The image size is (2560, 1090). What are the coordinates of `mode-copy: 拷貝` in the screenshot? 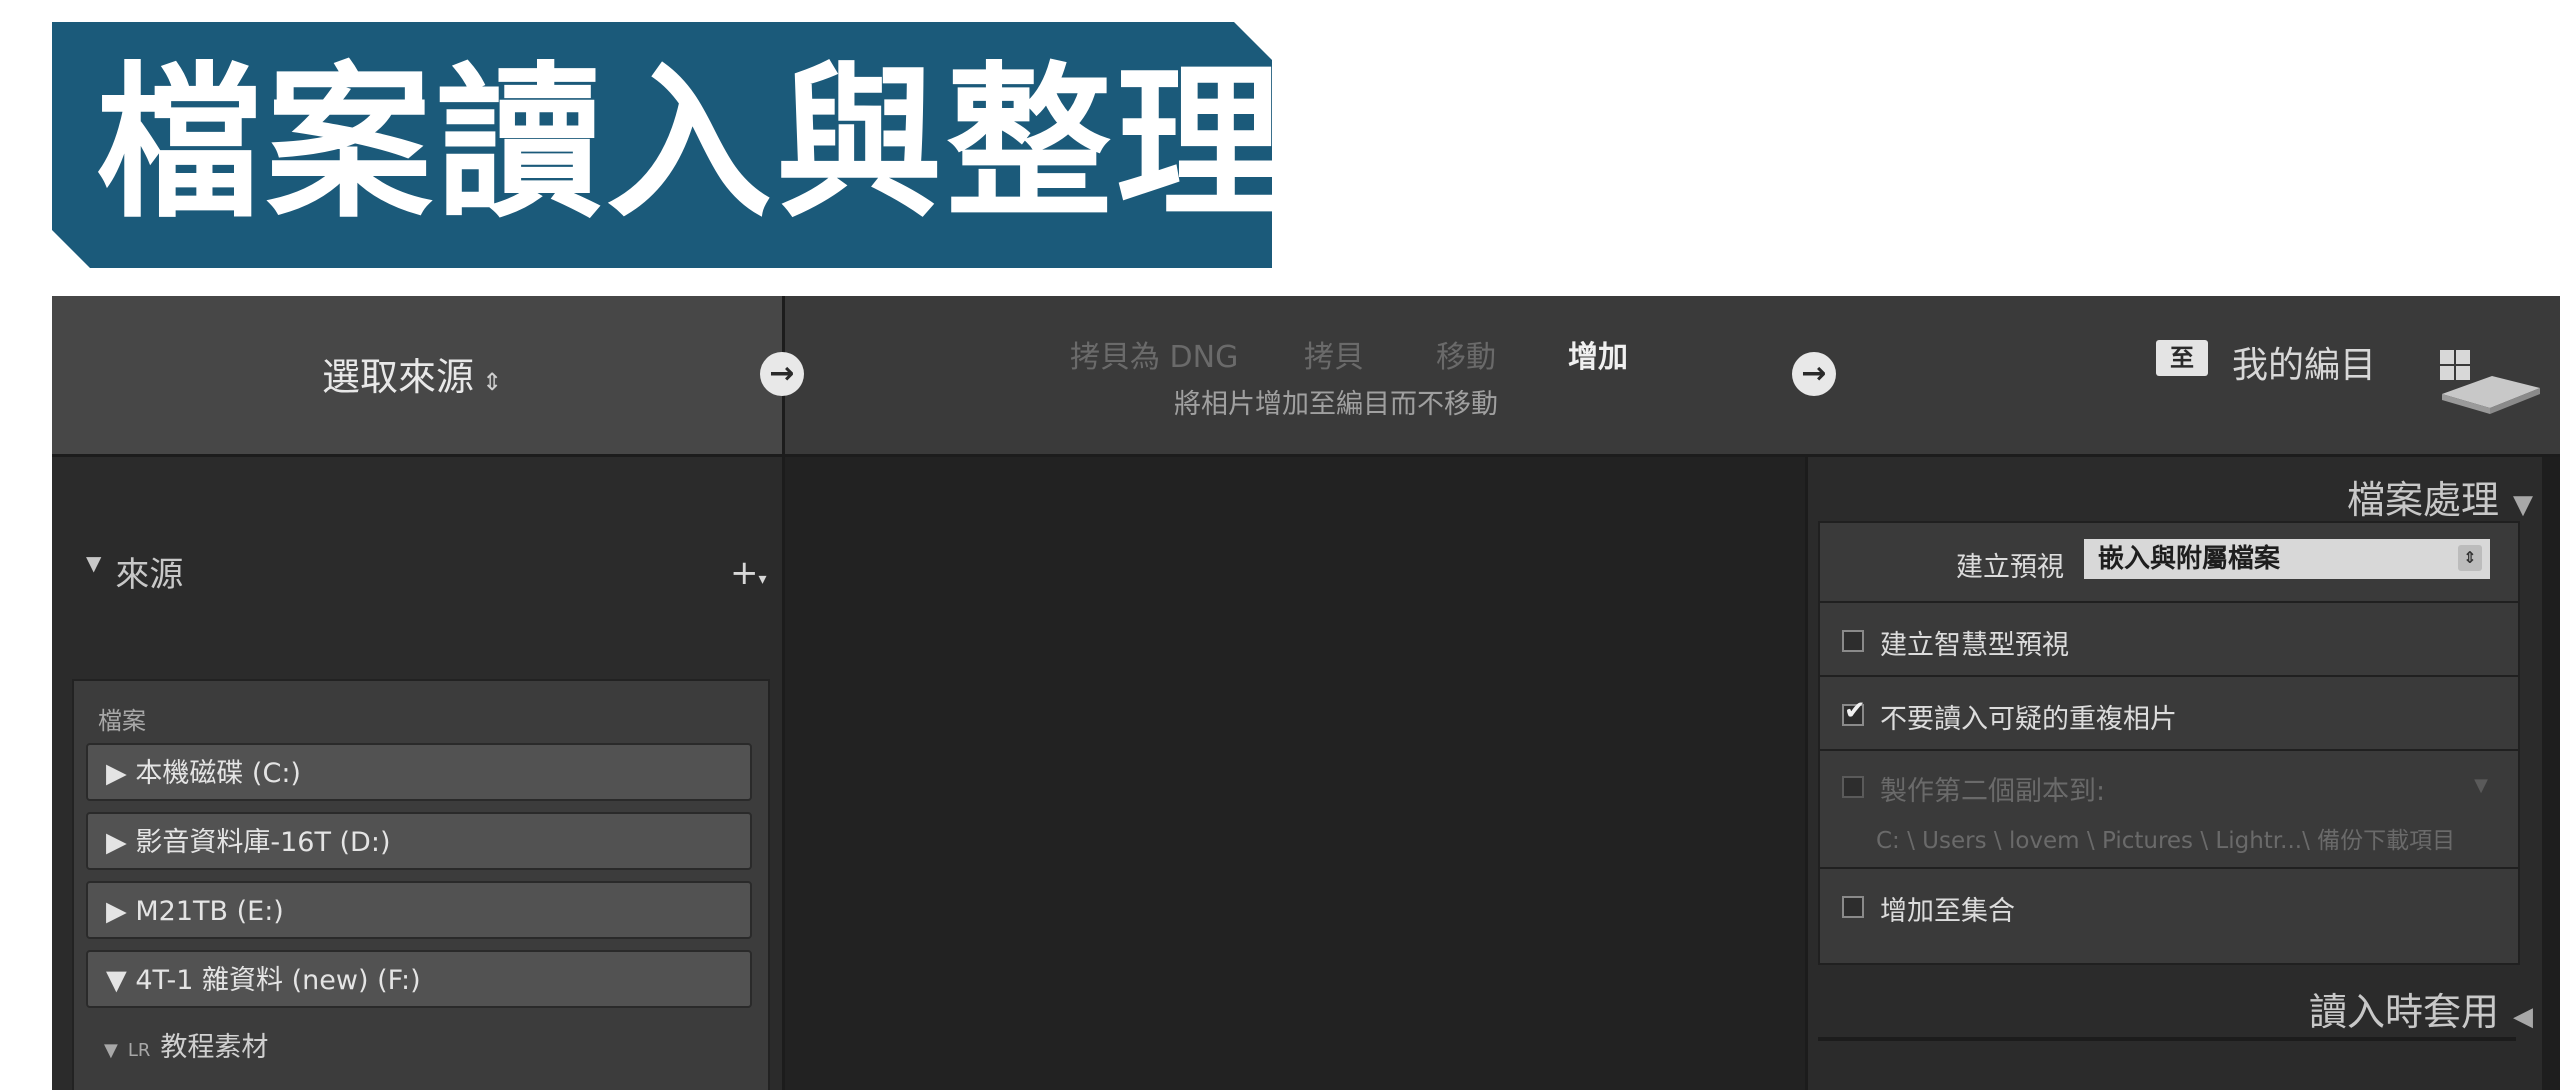 It's located at (1334, 354).